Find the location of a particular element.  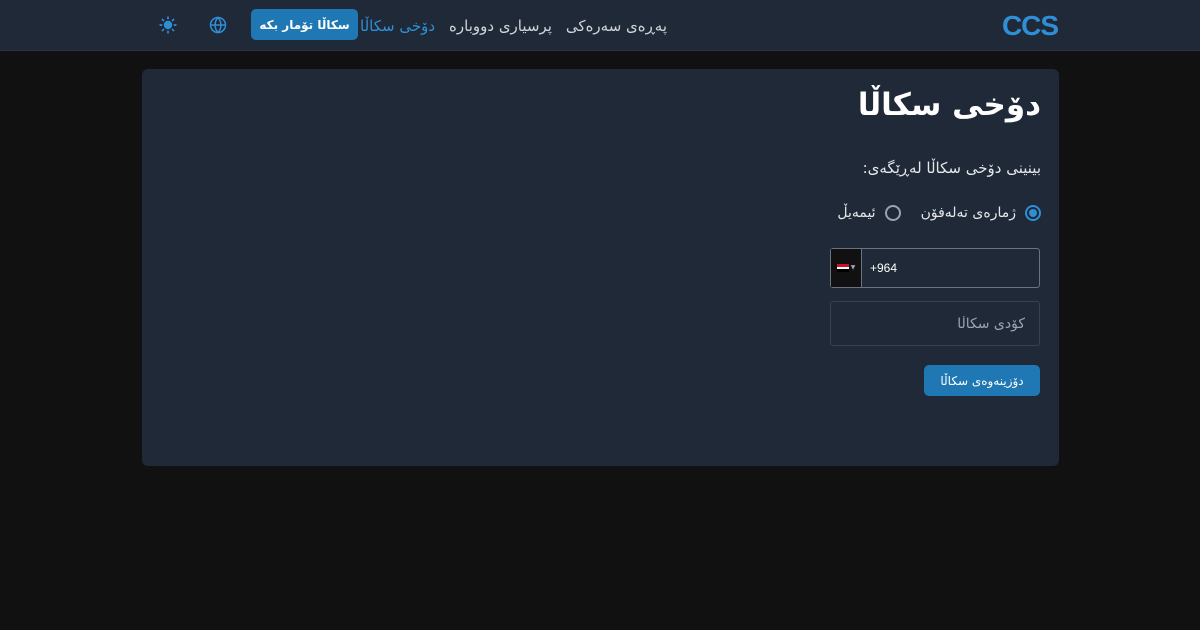

phone-number-input: +964 is located at coordinates (950, 268).